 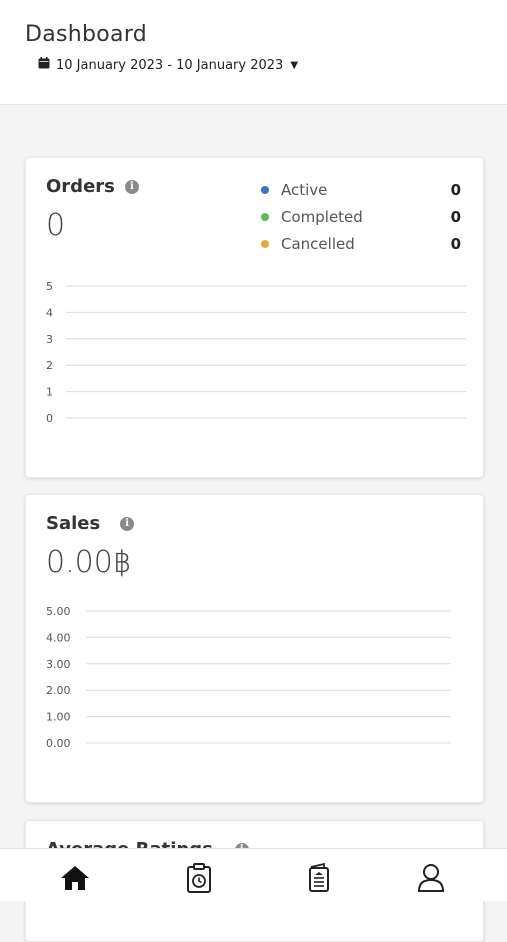 I want to click on page-title: Dashboard, so click(x=86, y=34).